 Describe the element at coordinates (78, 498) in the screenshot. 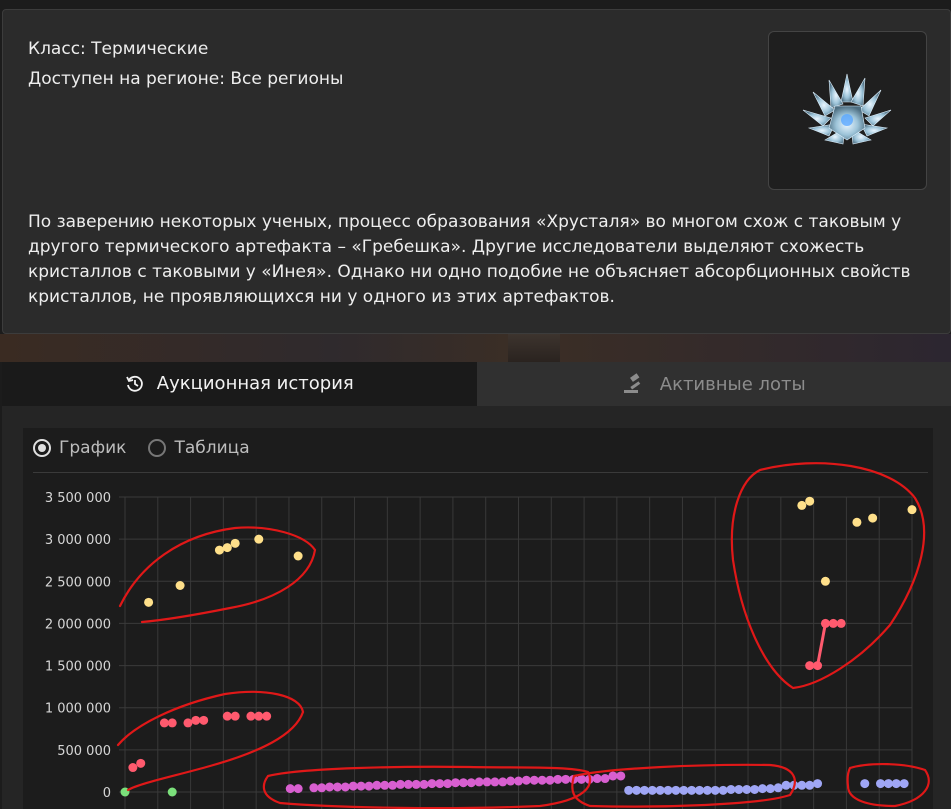

I see `y-tick-label: 3 500 000` at that location.